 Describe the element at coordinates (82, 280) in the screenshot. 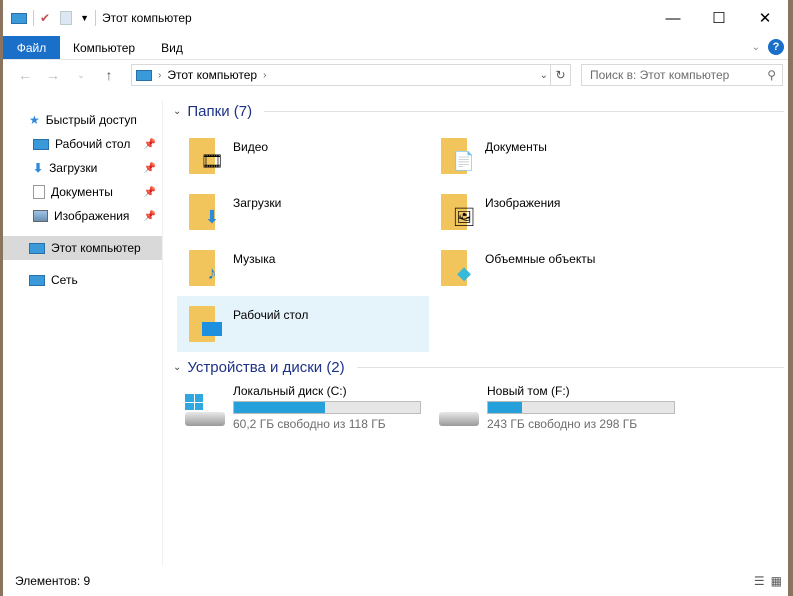

I see `sidebar-item-network: Сеть` at that location.